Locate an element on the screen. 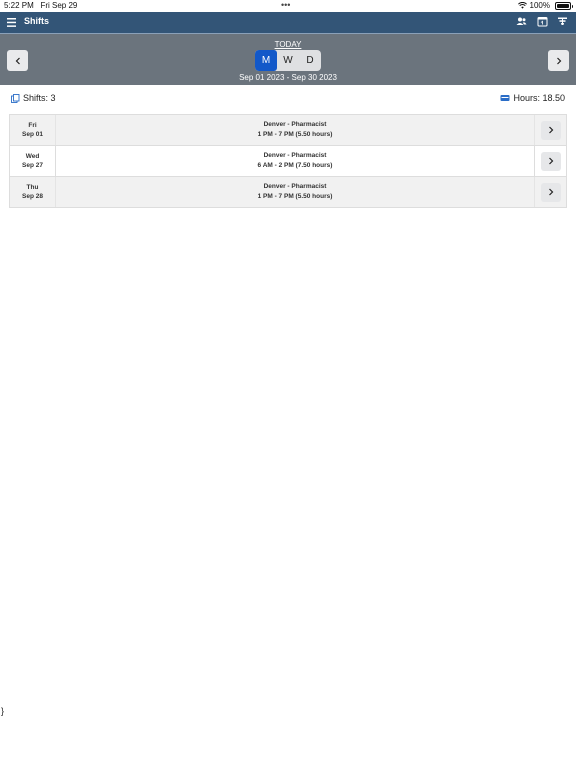 Image resolution: width=576 pixels, height=768 pixels. chevron-left-icon is located at coordinates (17, 60).